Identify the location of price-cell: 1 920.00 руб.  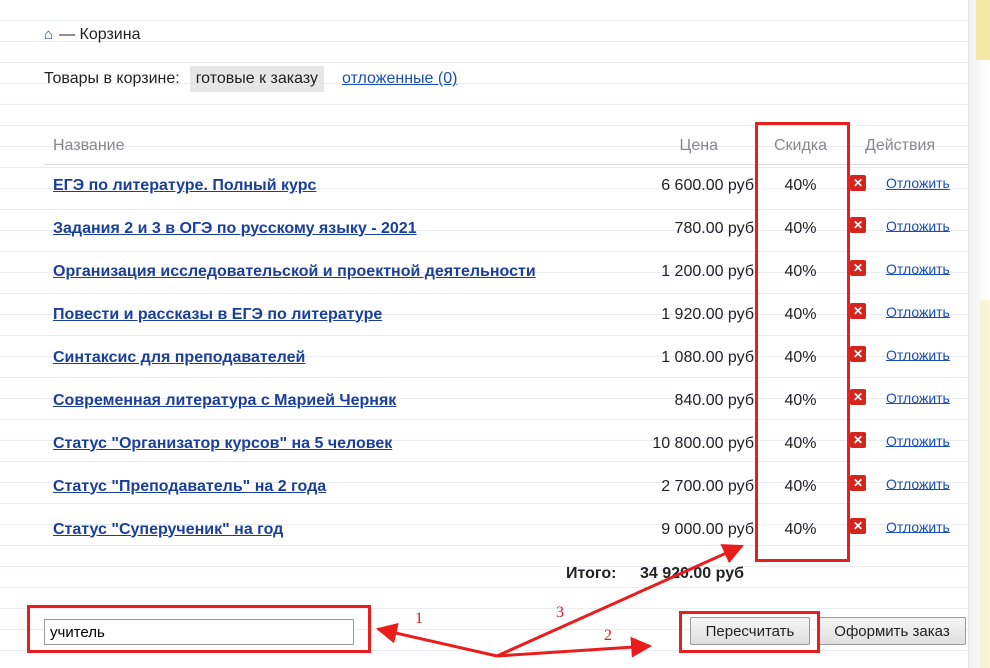
(707, 314).